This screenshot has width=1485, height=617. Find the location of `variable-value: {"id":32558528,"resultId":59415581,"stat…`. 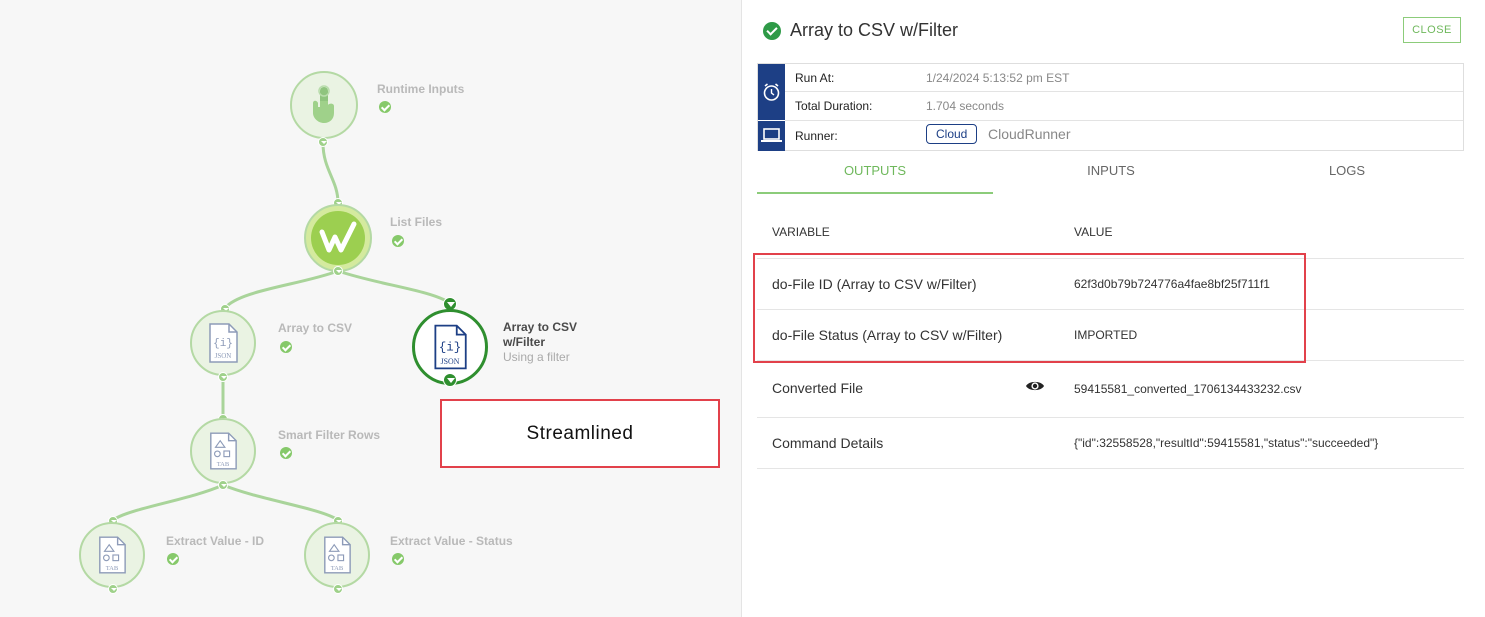

variable-value: {"id":32558528,"resultId":59415581,"stat… is located at coordinates (1226, 443).